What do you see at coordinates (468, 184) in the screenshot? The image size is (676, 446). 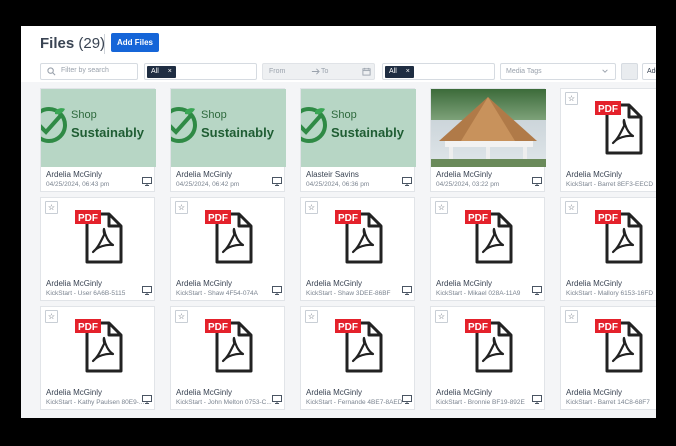 I see `file-subtitle: 04/25/2024, 03:22 pm` at bounding box center [468, 184].